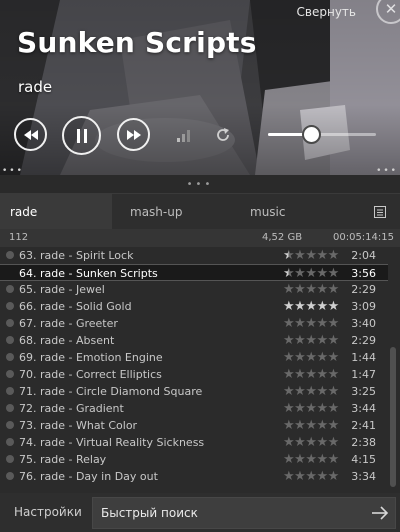 This screenshot has height=532, width=400. What do you see at coordinates (267, 212) in the screenshot?
I see `tab-music: music` at bounding box center [267, 212].